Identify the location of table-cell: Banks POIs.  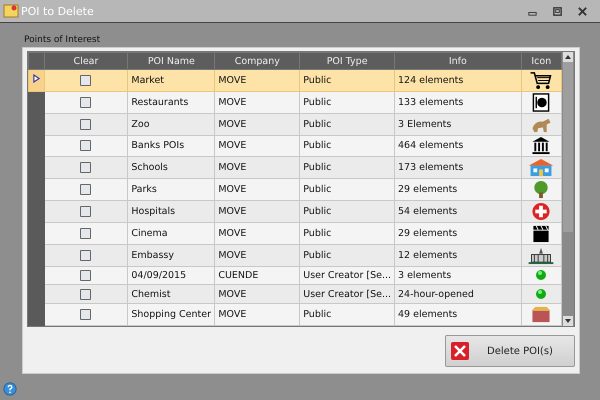
(171, 146).